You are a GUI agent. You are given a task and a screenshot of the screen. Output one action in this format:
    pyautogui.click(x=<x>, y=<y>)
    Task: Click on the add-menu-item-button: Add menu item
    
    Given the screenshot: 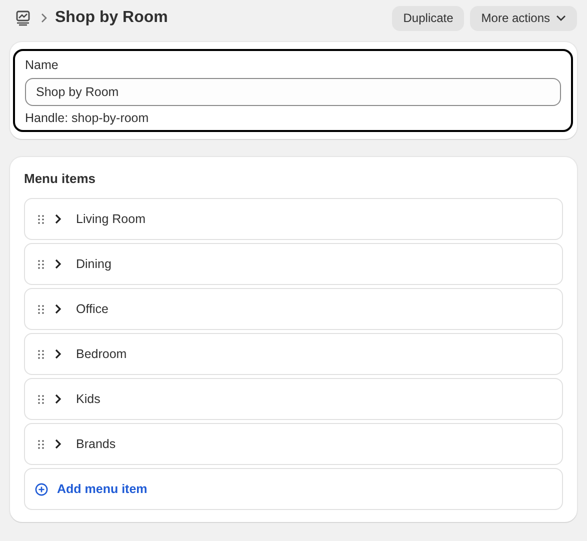 What is the action you would take?
    pyautogui.click(x=293, y=489)
    